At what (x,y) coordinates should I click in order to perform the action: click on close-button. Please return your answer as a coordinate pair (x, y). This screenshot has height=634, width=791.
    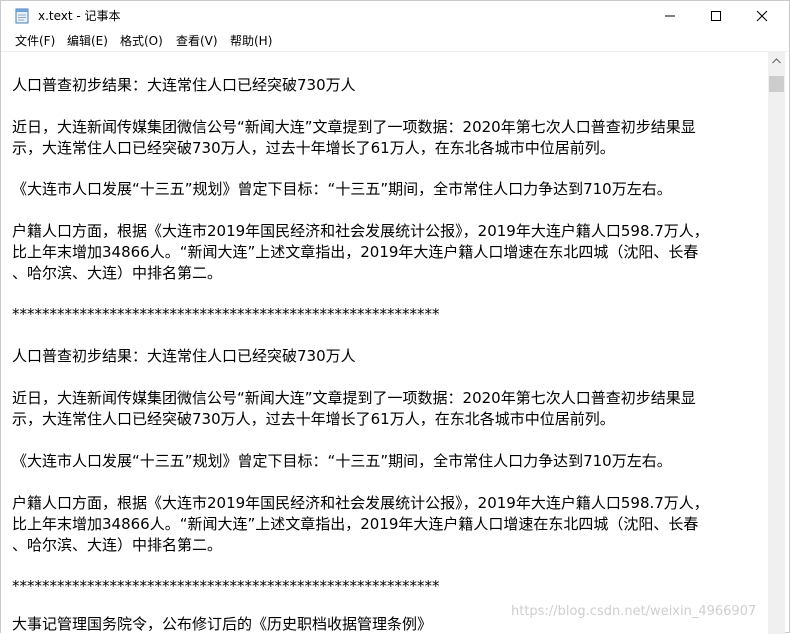
    Looking at the image, I should click on (762, 16).